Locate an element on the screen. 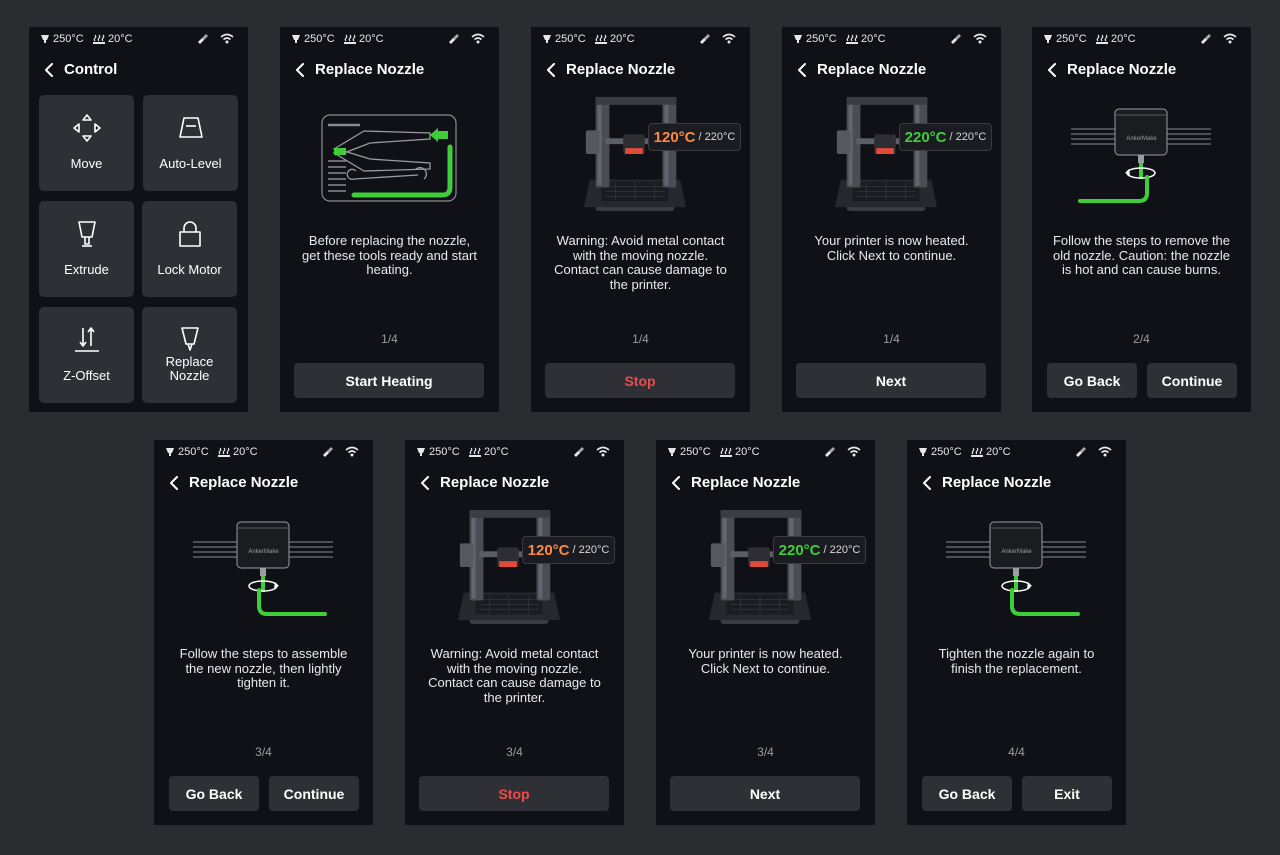  exit-button: Exit is located at coordinates (1067, 793).